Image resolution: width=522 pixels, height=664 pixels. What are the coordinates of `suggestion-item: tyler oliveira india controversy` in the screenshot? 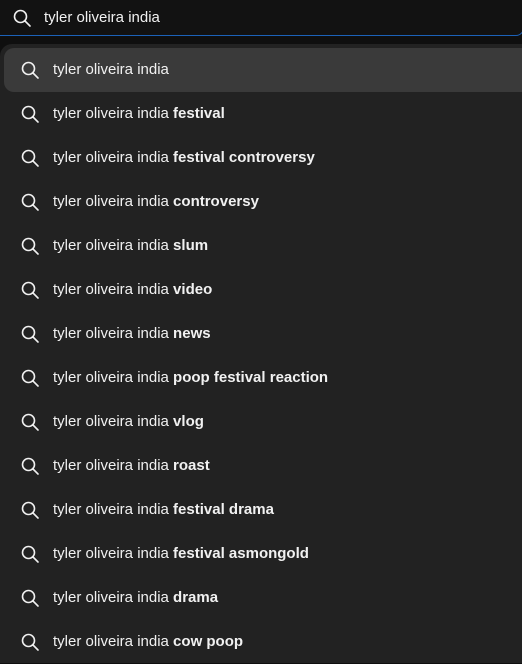 It's located at (261, 202).